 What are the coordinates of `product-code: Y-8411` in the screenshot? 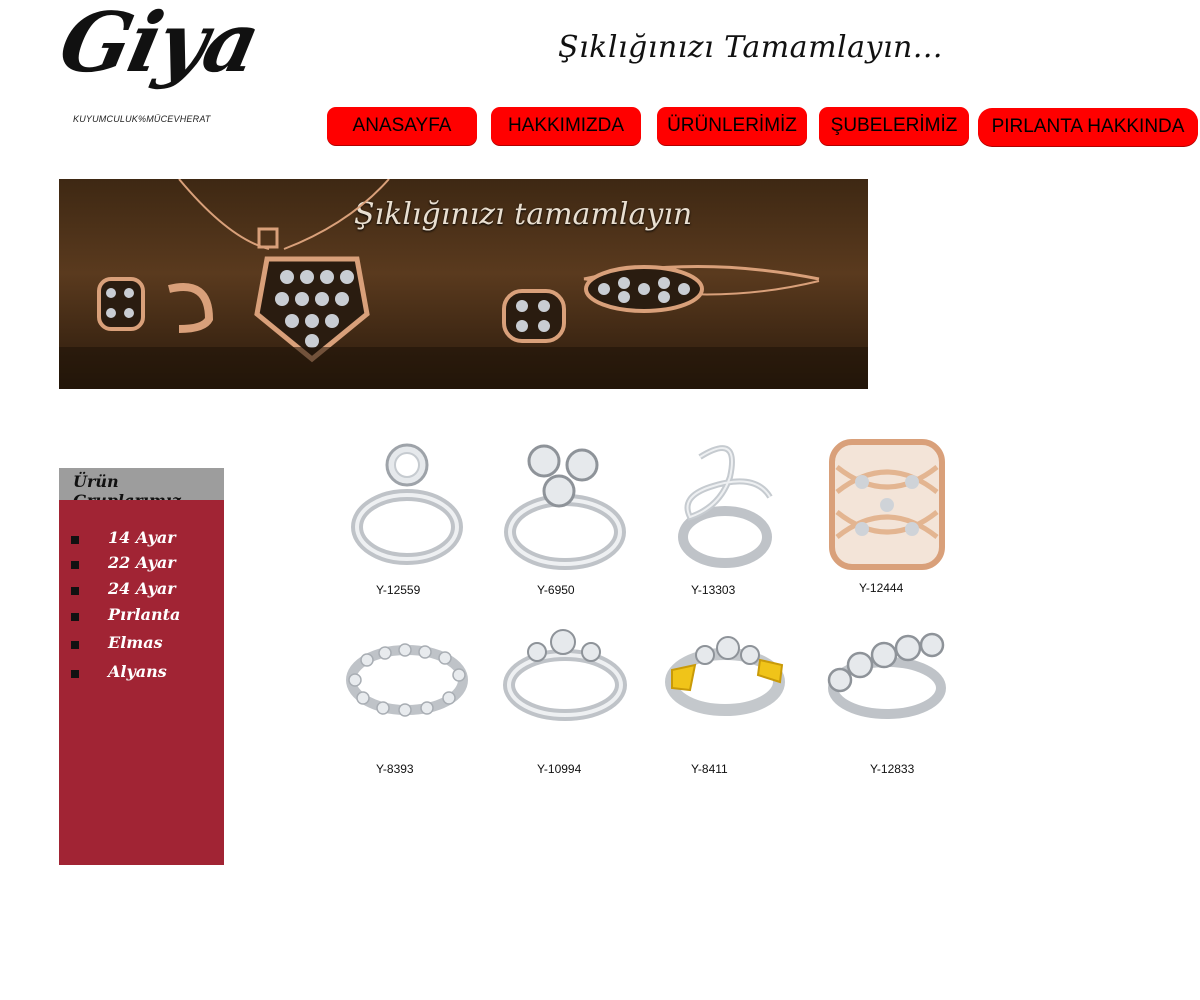 It's located at (709, 769).